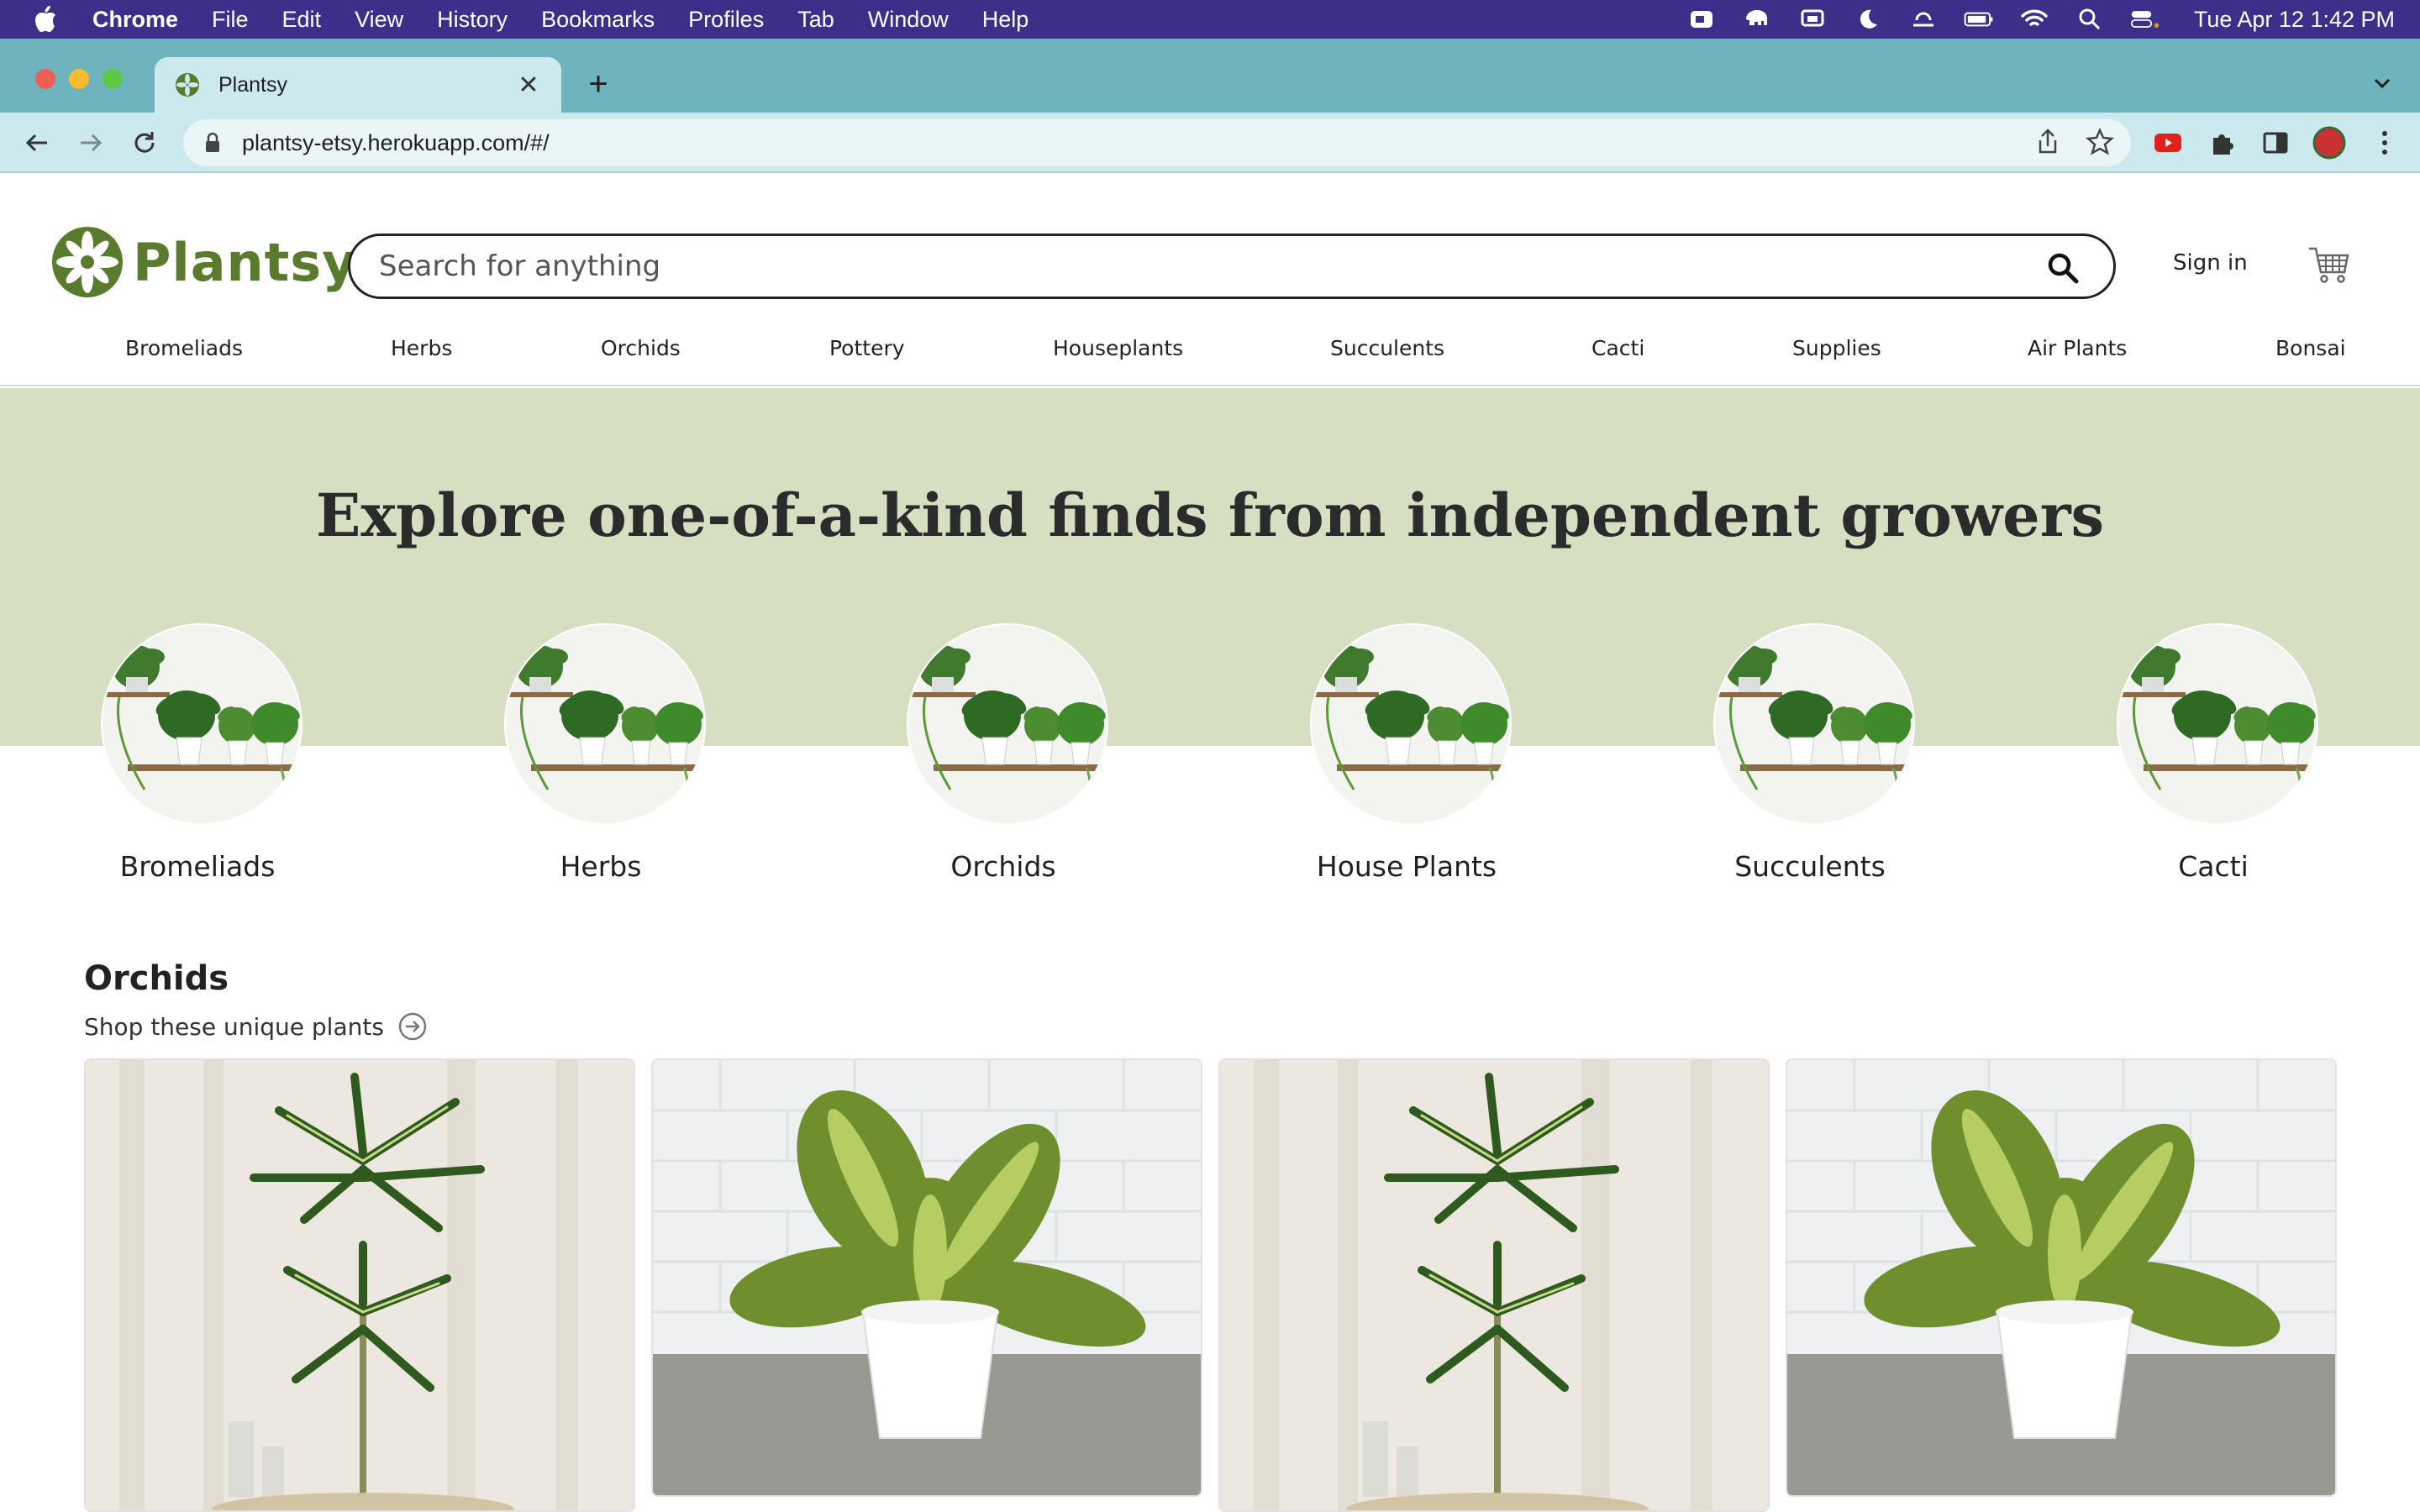 The image size is (2420, 1512). Describe the element at coordinates (2385, 143) in the screenshot. I see `chrome-menu-kebab-icon` at that location.